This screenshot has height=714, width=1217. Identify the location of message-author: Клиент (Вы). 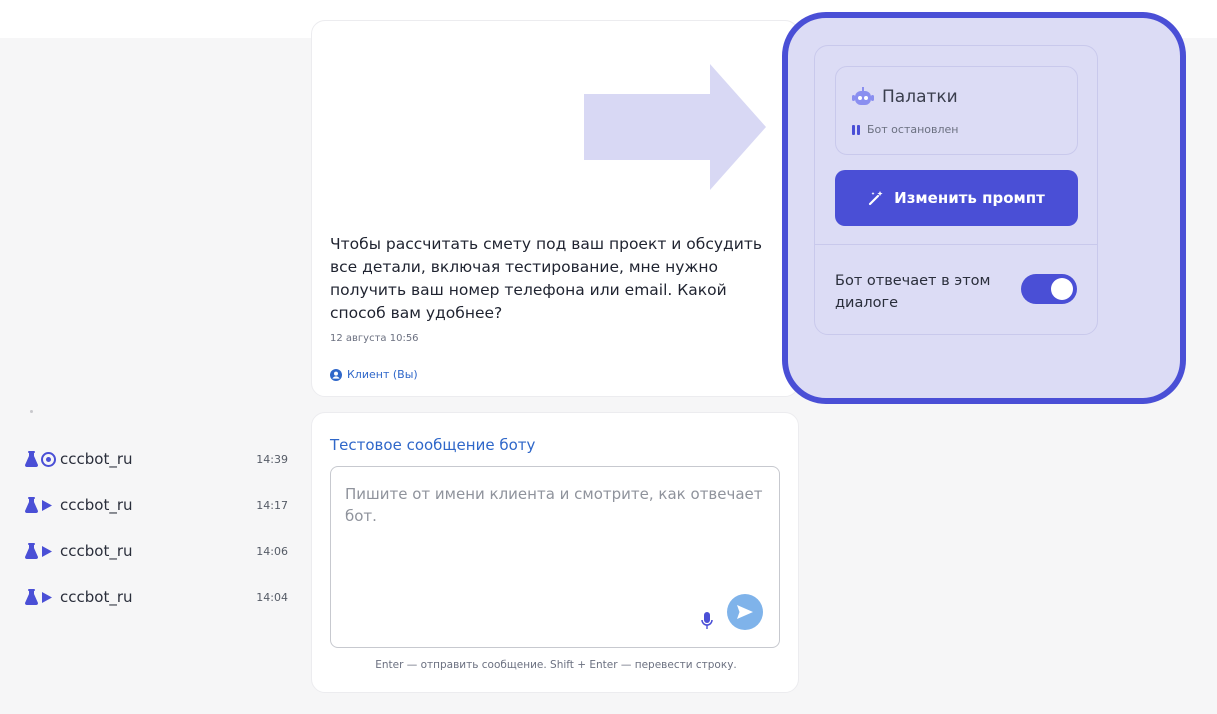
(374, 374).